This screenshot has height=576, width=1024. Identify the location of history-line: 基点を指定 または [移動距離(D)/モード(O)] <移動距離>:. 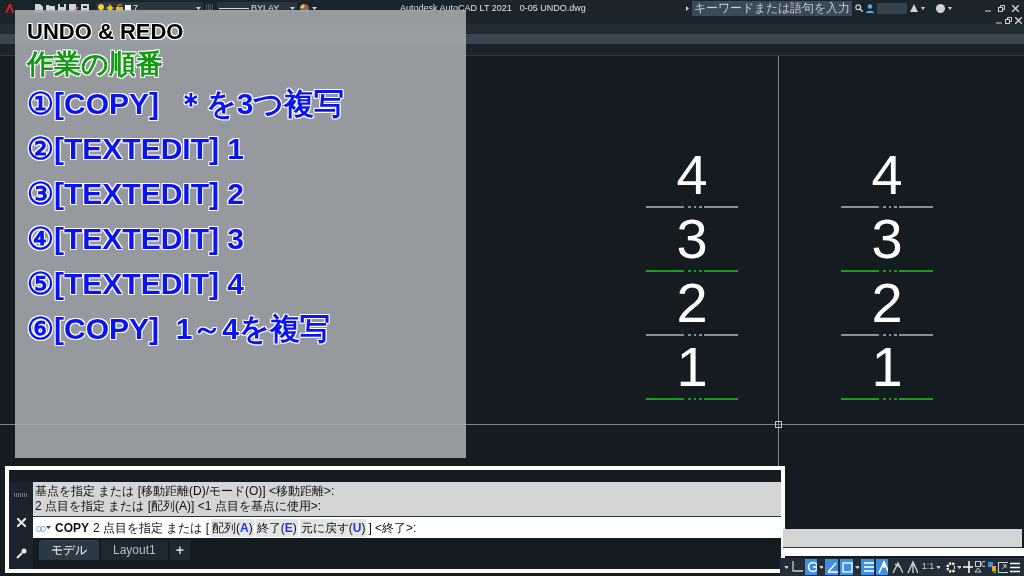
(185, 491).